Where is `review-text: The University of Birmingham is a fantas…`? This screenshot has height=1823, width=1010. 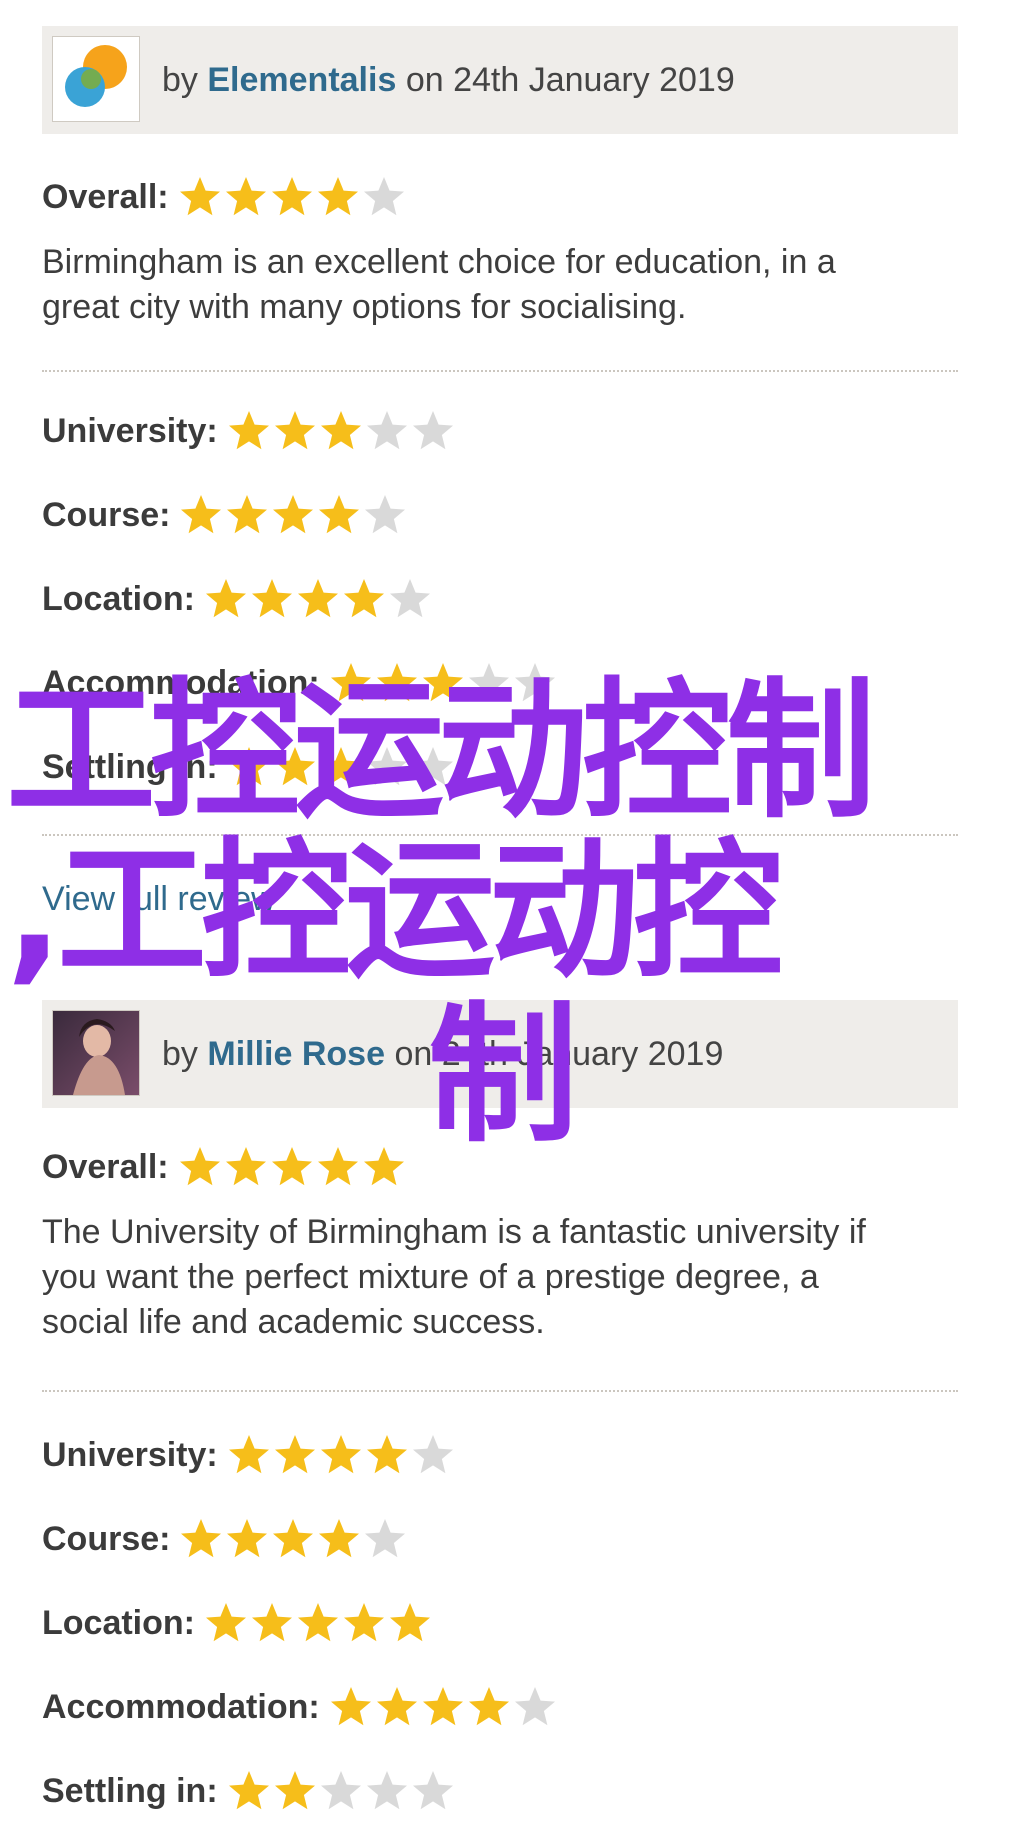 review-text: The University of Birmingham is a fantas… is located at coordinates (492, 1277).